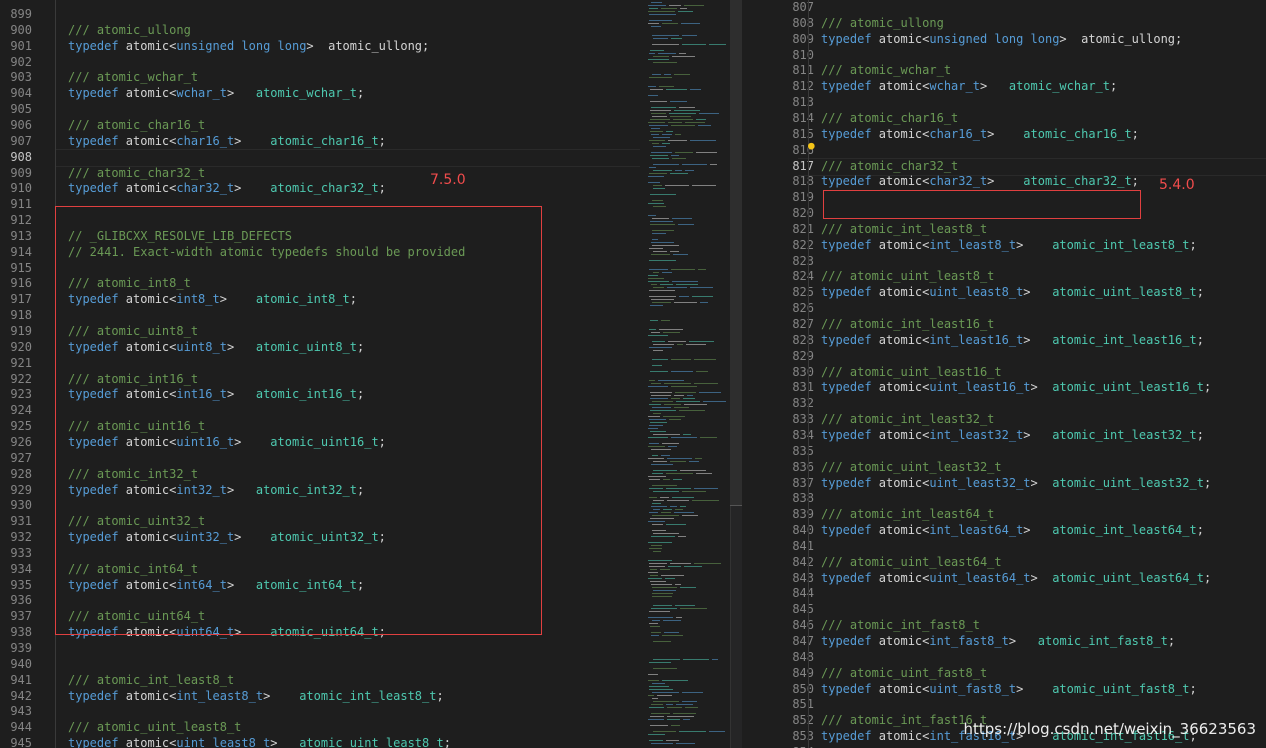 Image resolution: width=1266 pixels, height=748 pixels. What do you see at coordinates (21, 552) in the screenshot?
I see `line-number: 933` at bounding box center [21, 552].